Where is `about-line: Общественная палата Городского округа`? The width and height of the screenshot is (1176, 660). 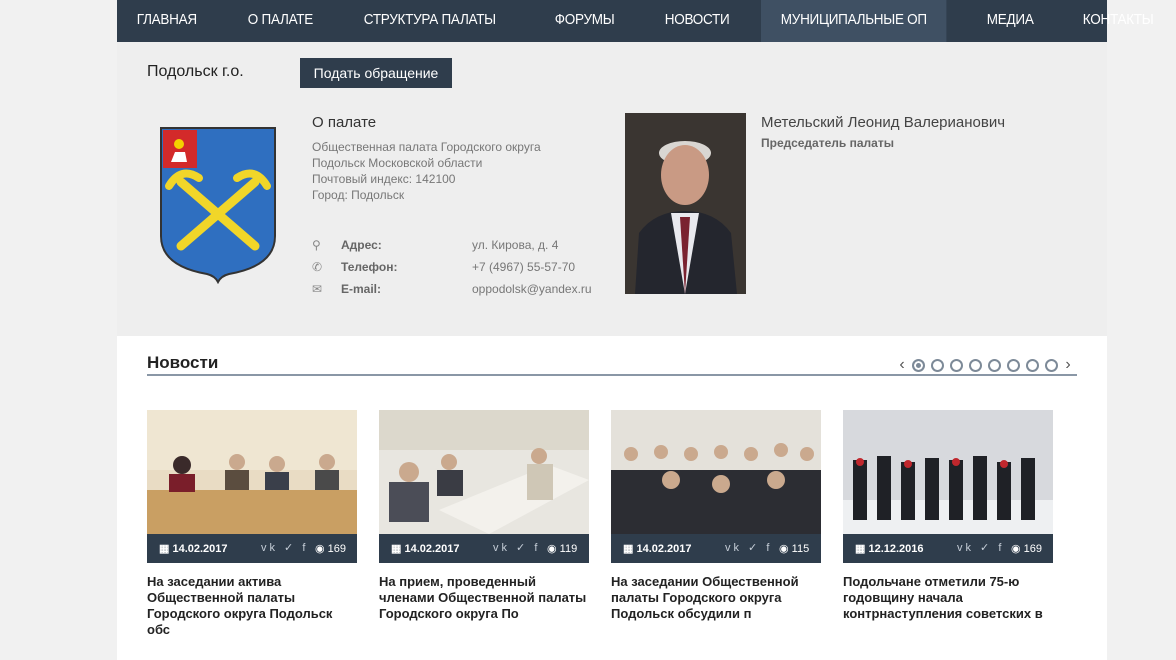
about-line: Общественная палата Городского округа is located at coordinates (426, 147).